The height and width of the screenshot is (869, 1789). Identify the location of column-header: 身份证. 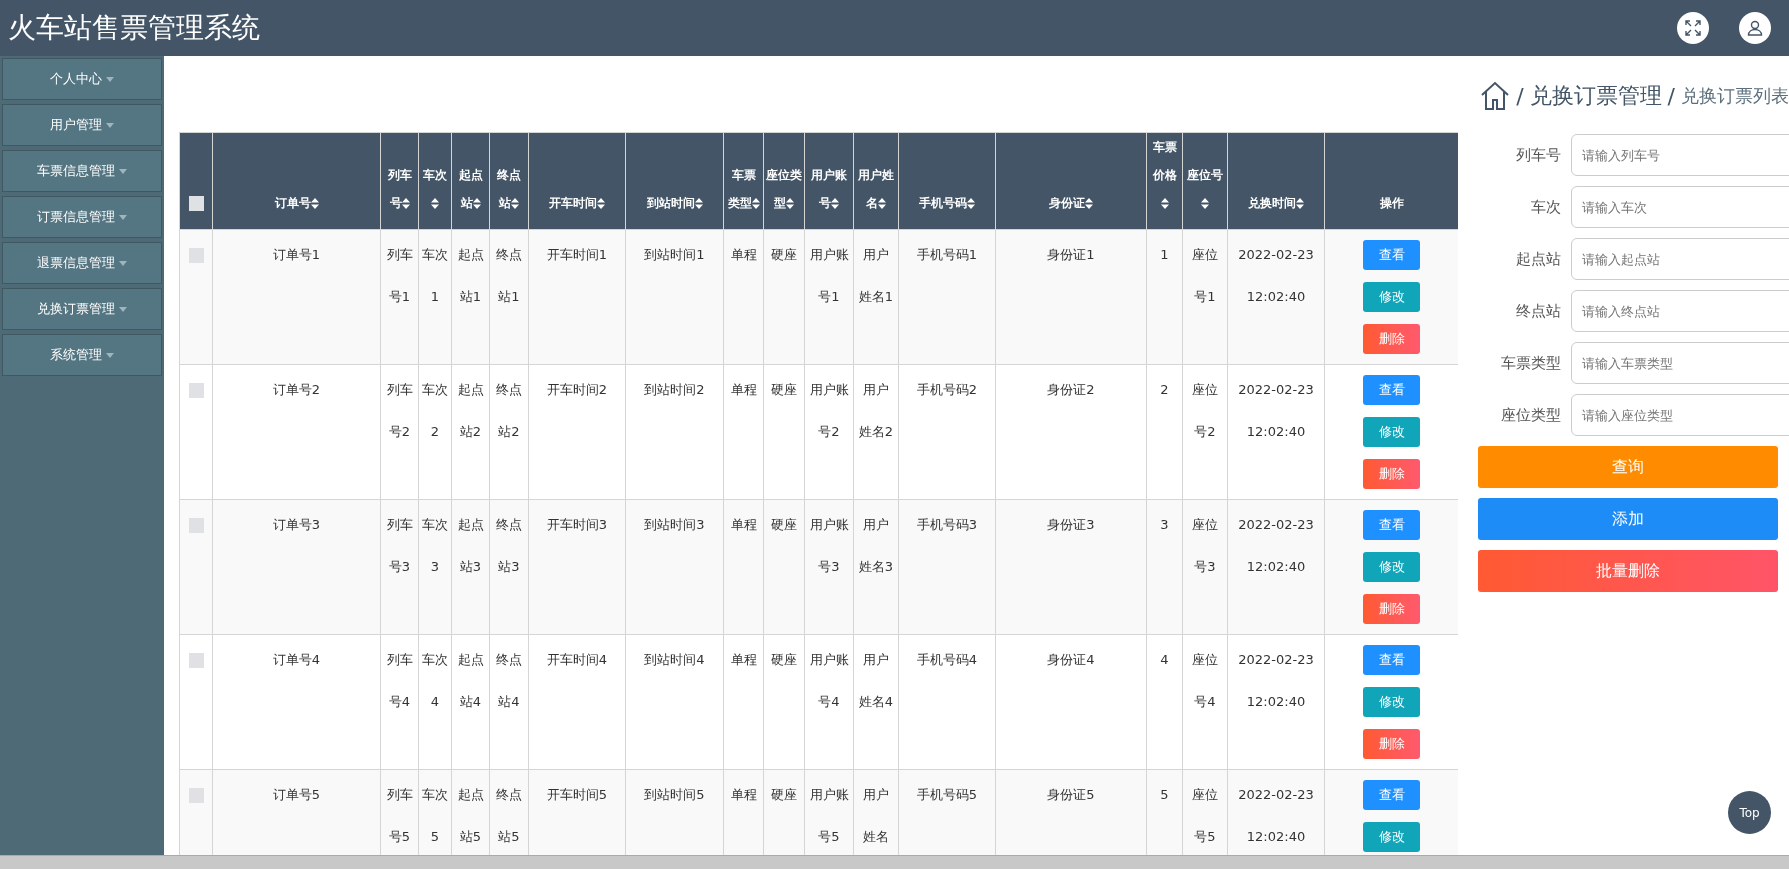
(1071, 181).